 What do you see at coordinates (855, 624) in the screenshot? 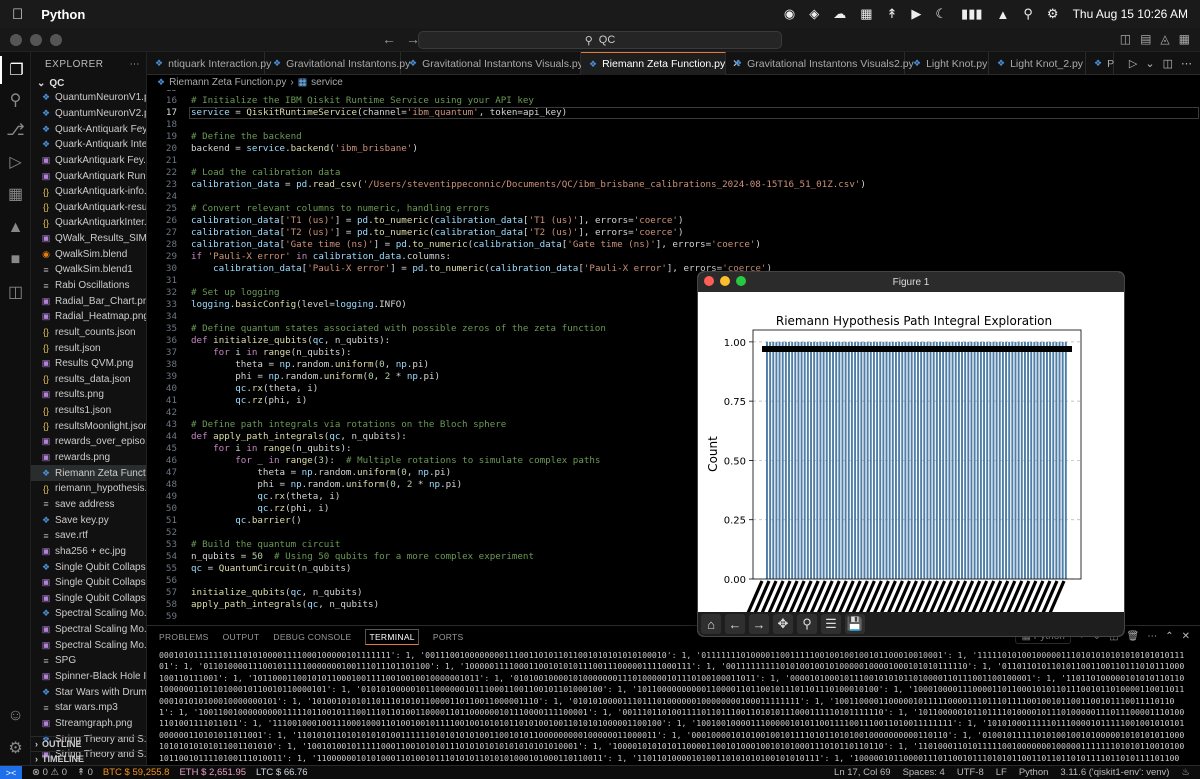
I see `save-figure-icon: 💾` at bounding box center [855, 624].